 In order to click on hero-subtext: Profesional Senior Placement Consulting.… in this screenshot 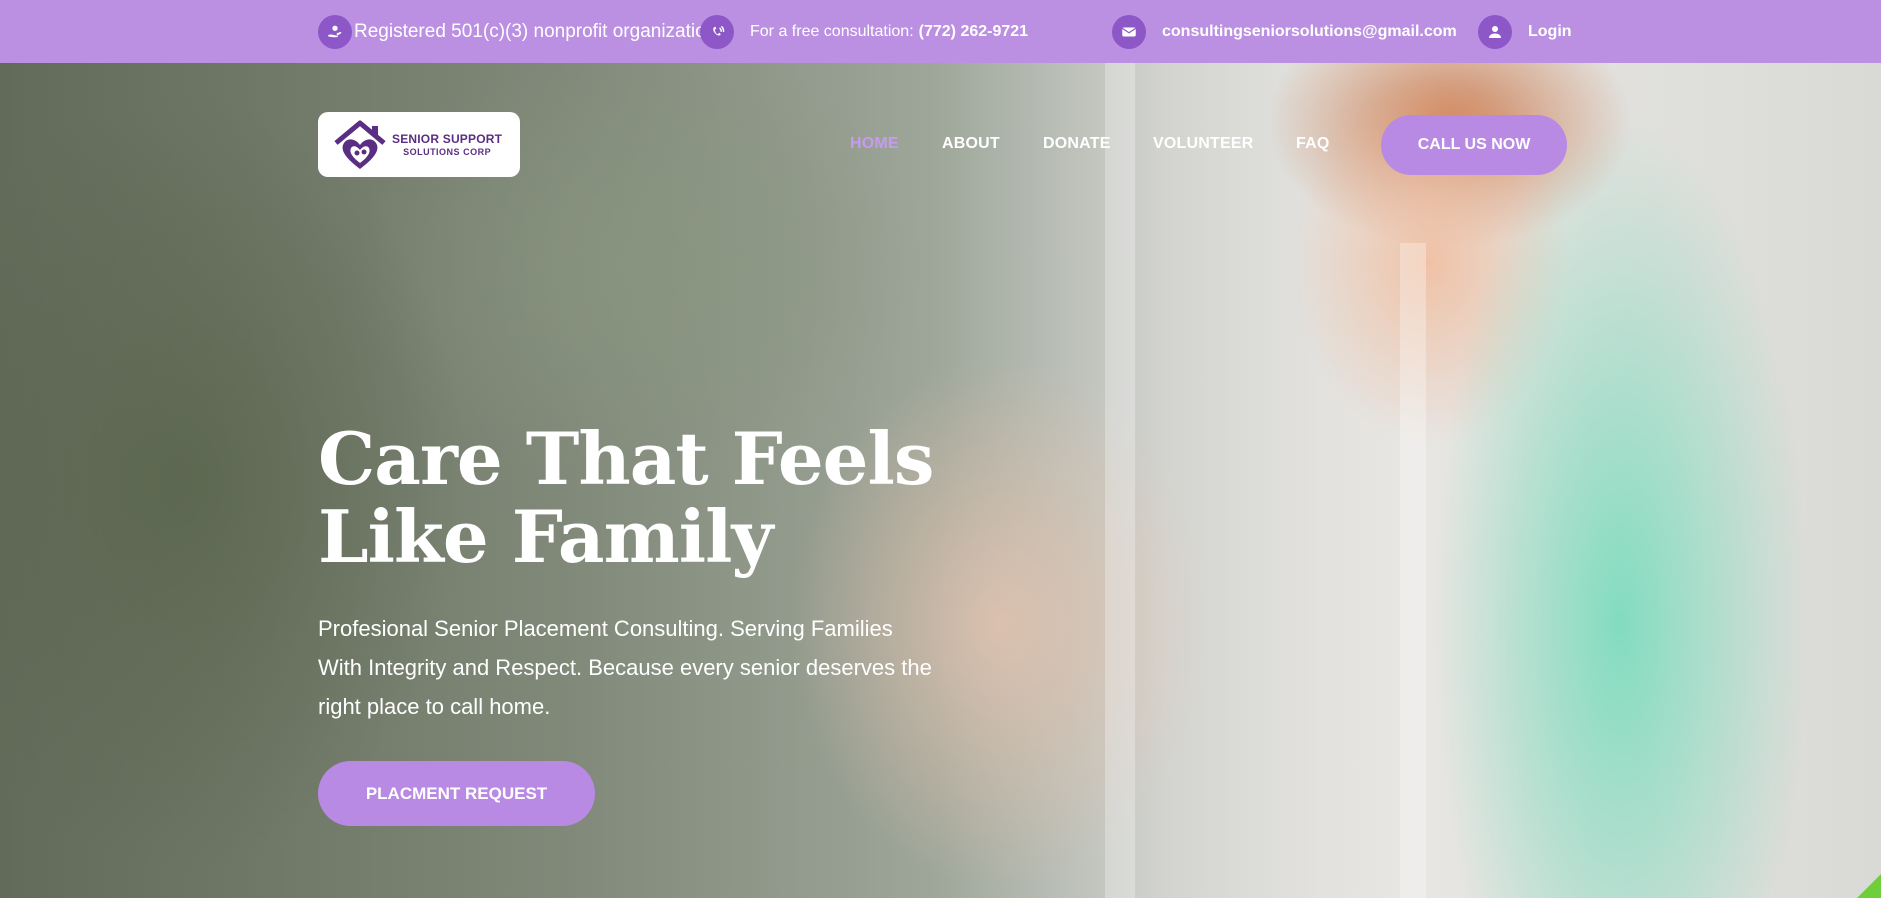, I will do `click(625, 667)`.